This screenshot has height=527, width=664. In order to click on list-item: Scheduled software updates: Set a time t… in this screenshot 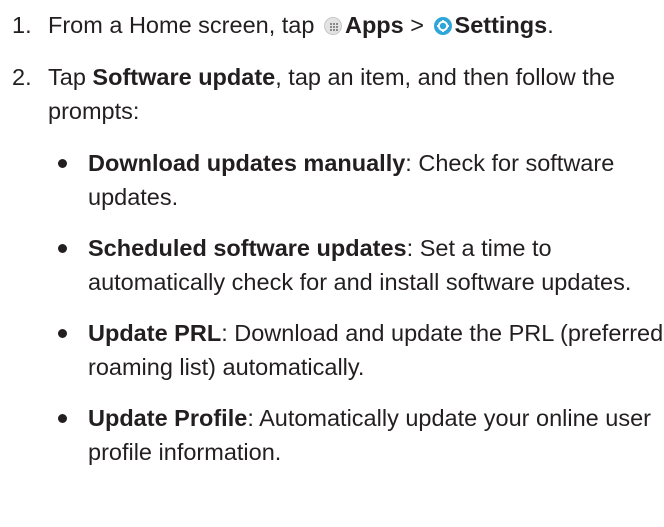, I will do `click(356, 265)`.